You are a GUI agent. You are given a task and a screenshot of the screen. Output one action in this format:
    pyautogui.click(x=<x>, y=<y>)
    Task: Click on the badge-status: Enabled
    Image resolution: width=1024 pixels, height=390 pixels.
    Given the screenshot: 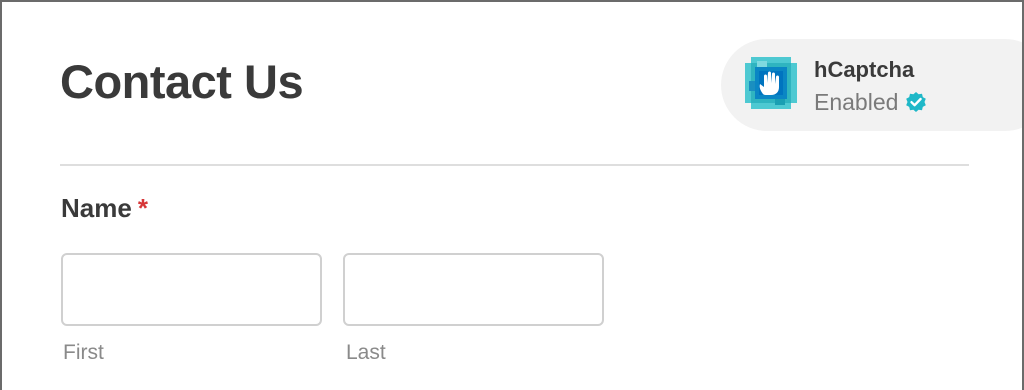 What is the action you would take?
    pyautogui.click(x=871, y=102)
    